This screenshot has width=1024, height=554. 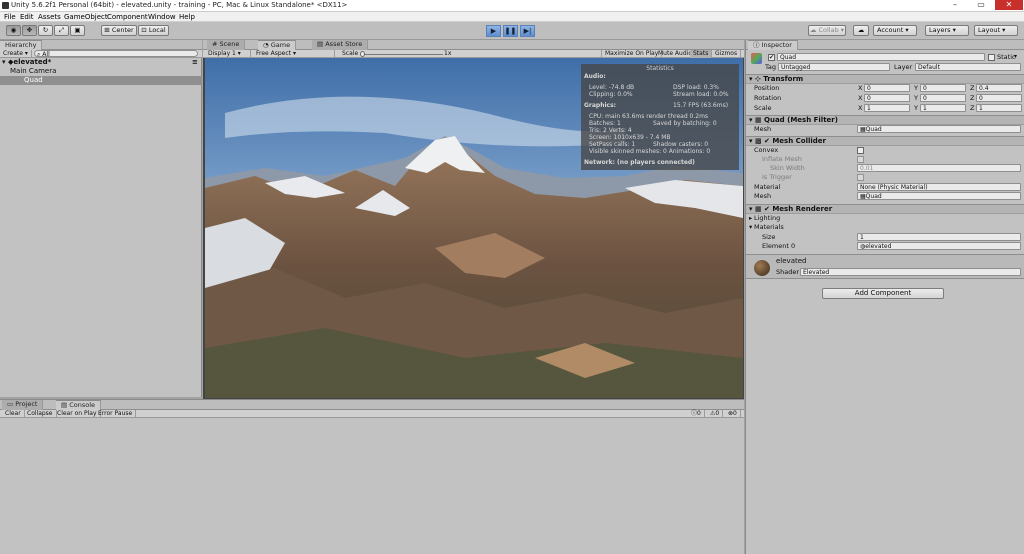 What do you see at coordinates (632, 54) in the screenshot?
I see `maximize-on-play-toggle: Maximize On Play` at bounding box center [632, 54].